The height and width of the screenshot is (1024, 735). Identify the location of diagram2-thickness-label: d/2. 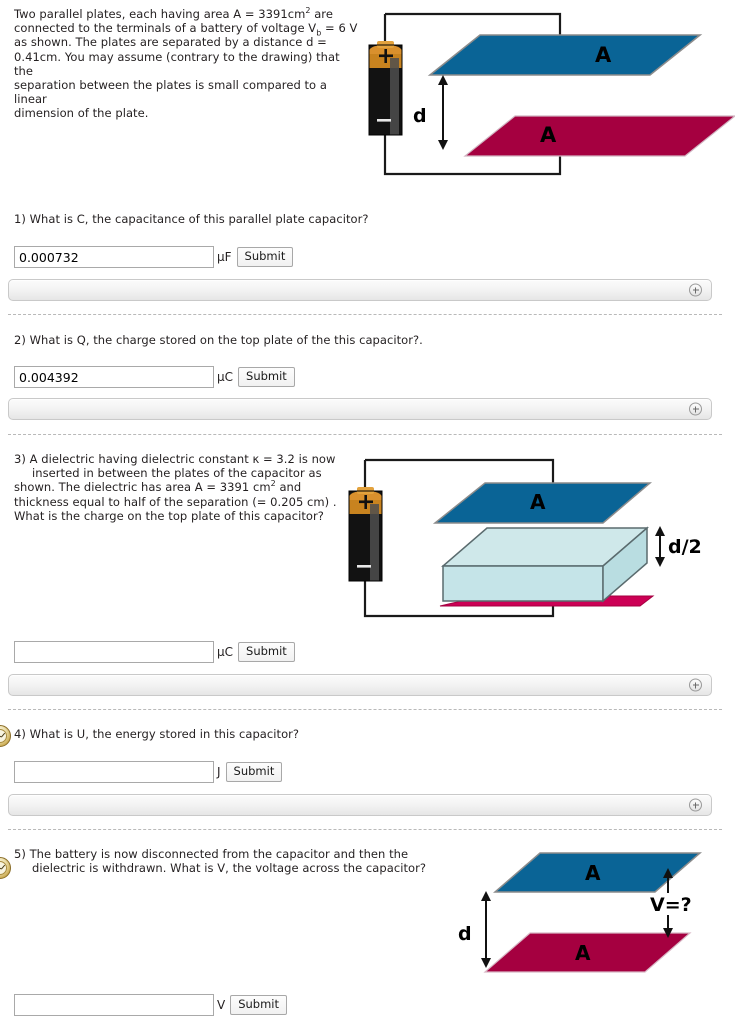
(685, 547).